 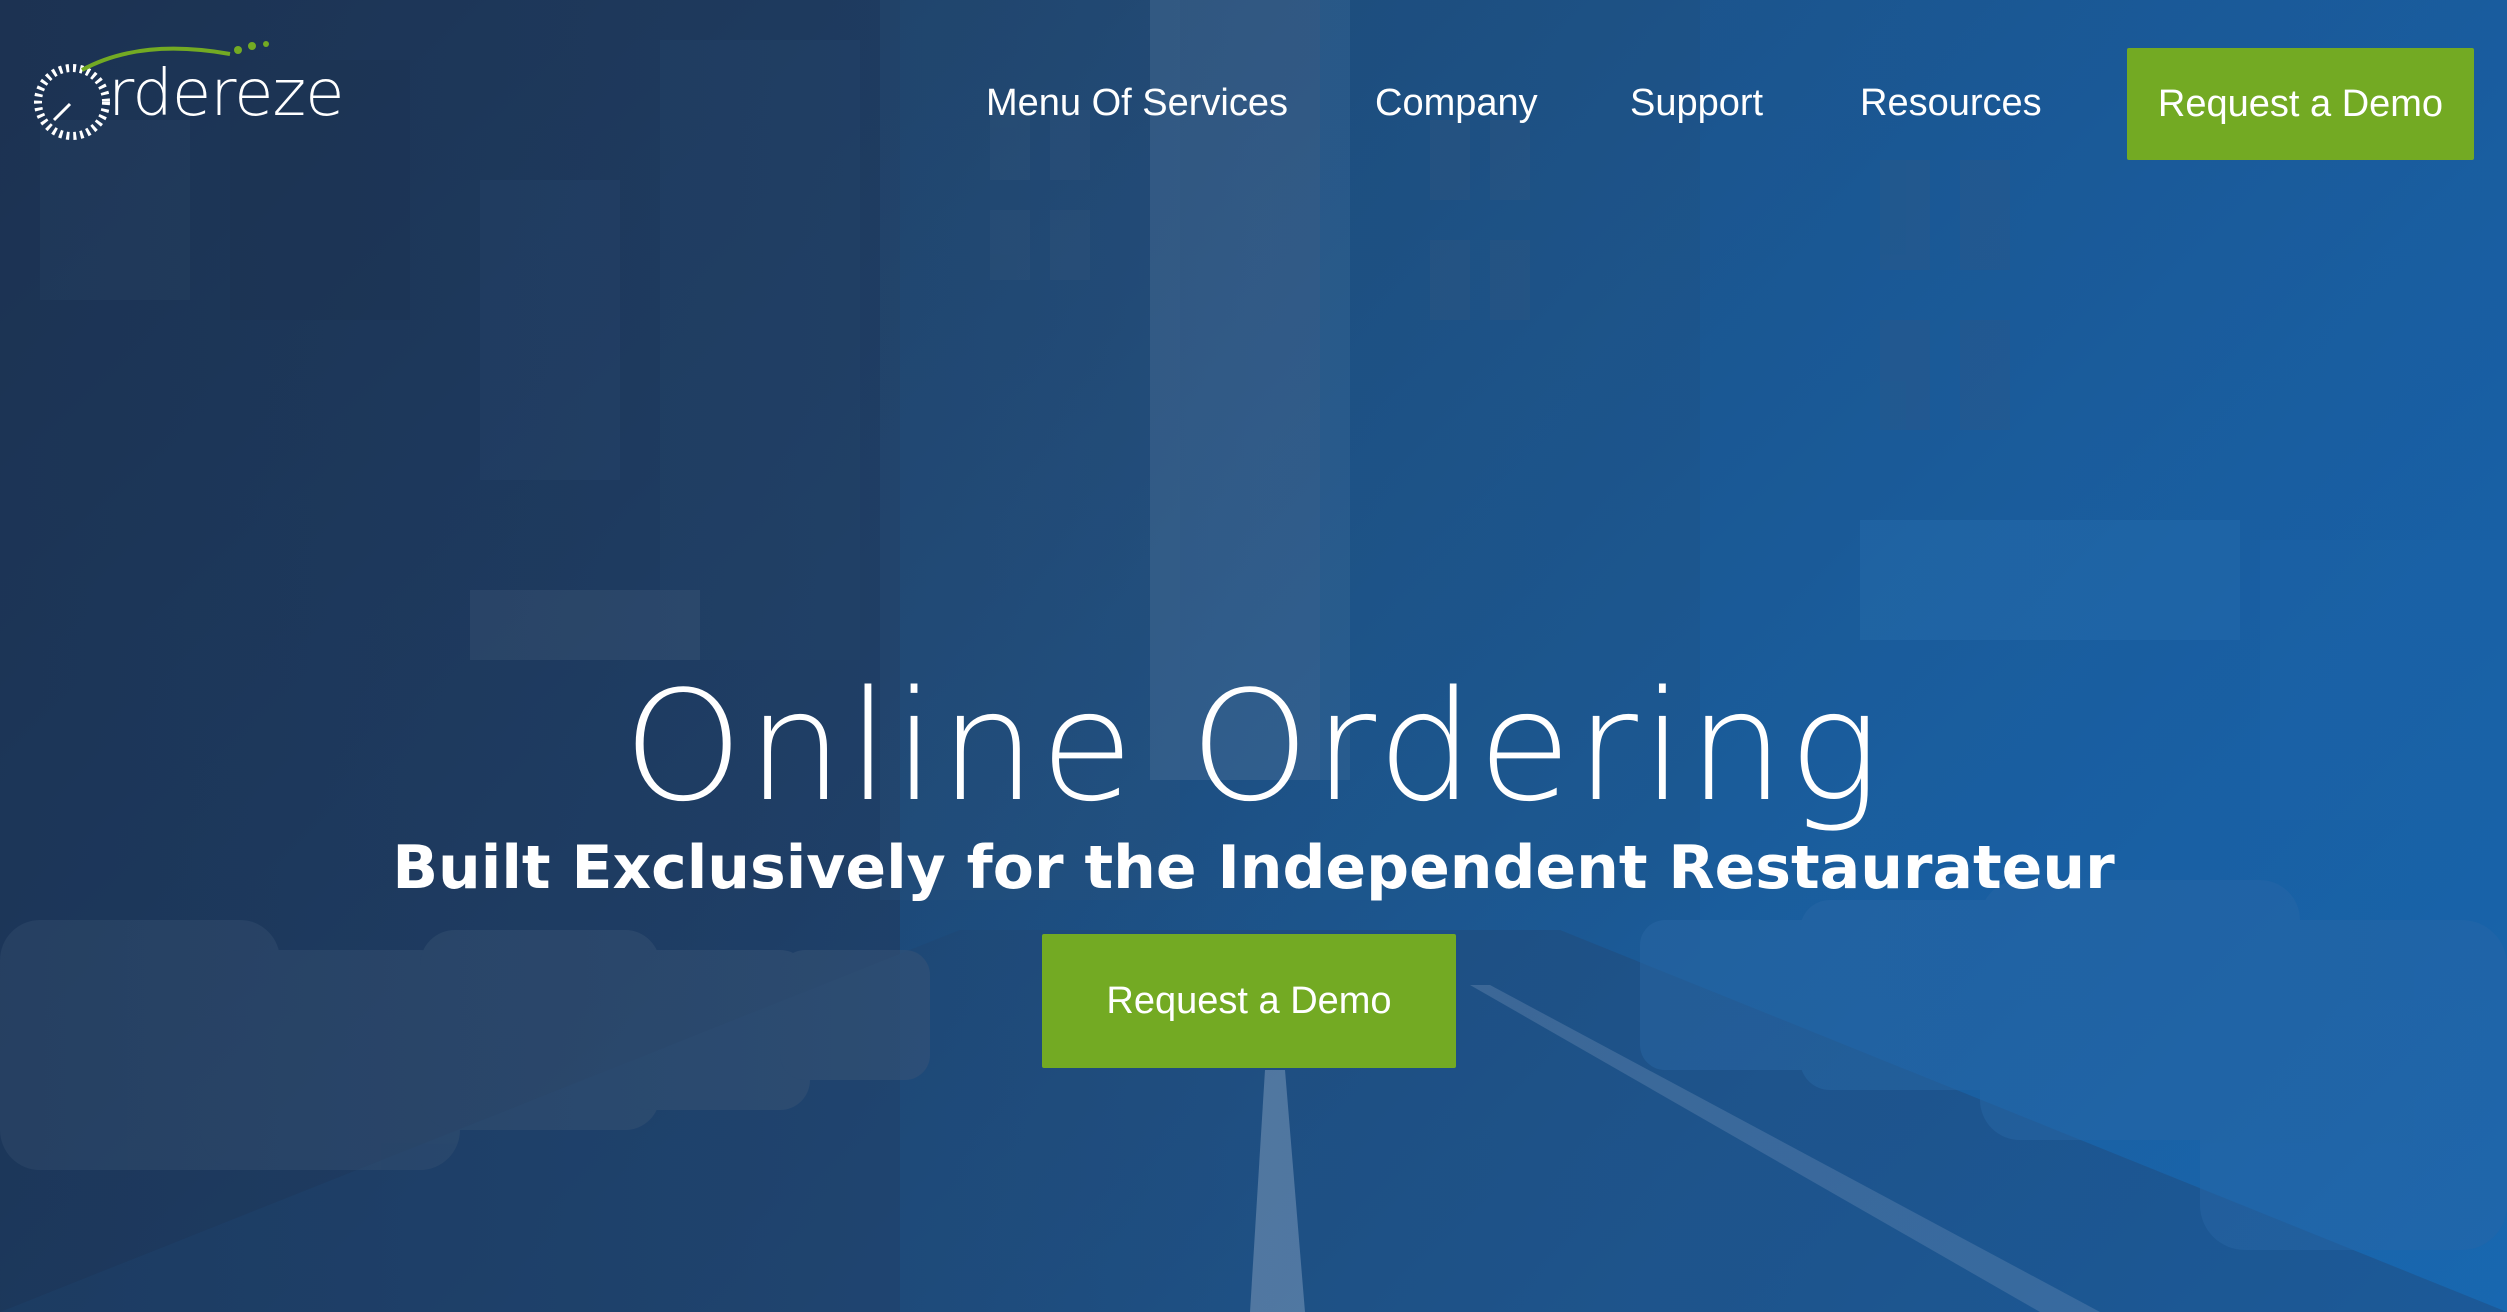 What do you see at coordinates (1249, 1001) in the screenshot?
I see `request-demo-hero-button: Request a Demo` at bounding box center [1249, 1001].